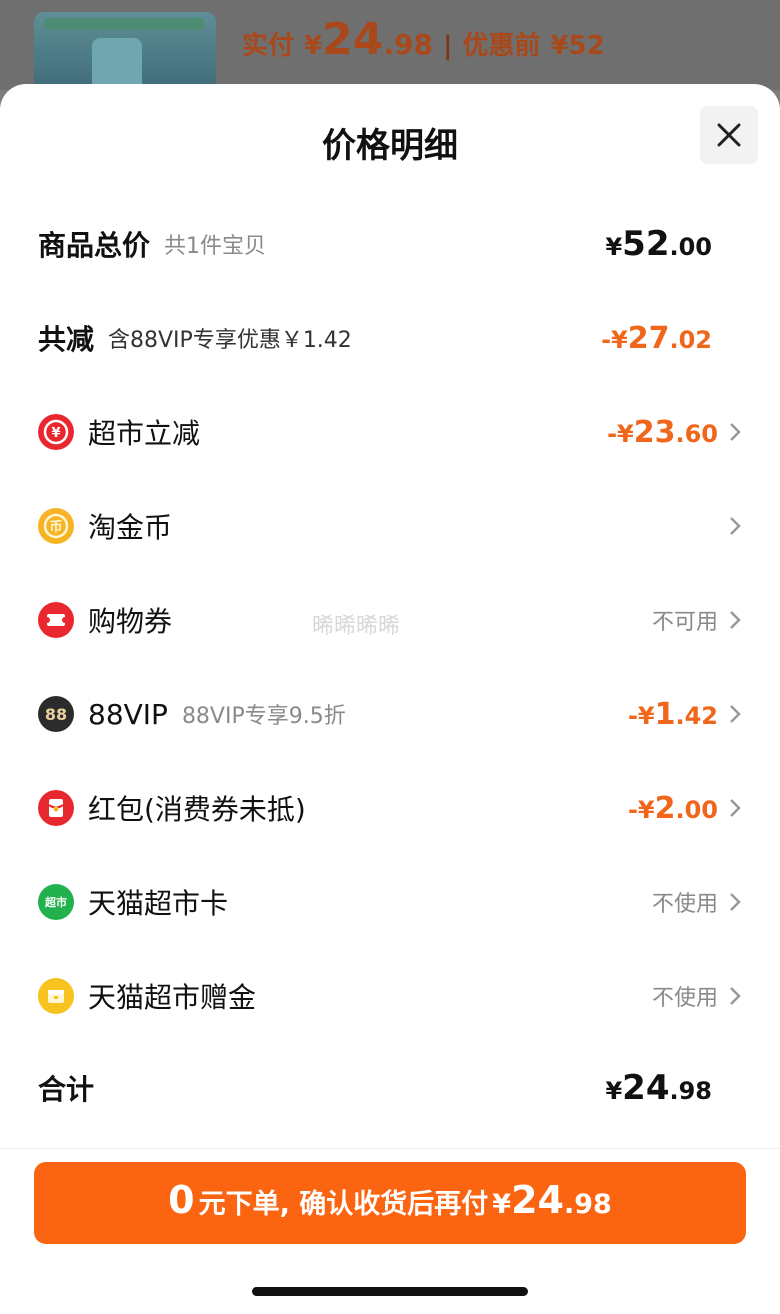 The height and width of the screenshot is (1314, 780). I want to click on taojinbi-label: 淘金币, so click(130, 527).